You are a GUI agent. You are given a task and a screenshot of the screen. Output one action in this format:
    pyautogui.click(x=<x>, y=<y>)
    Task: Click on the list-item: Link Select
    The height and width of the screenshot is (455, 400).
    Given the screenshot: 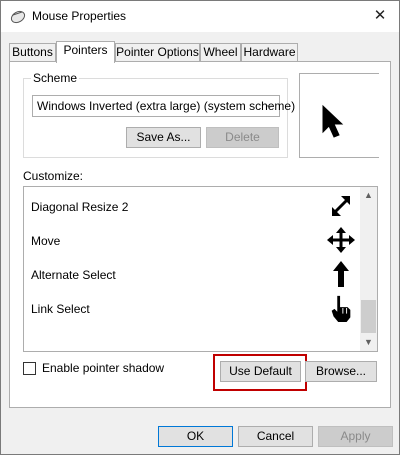 What is the action you would take?
    pyautogui.click(x=192, y=307)
    